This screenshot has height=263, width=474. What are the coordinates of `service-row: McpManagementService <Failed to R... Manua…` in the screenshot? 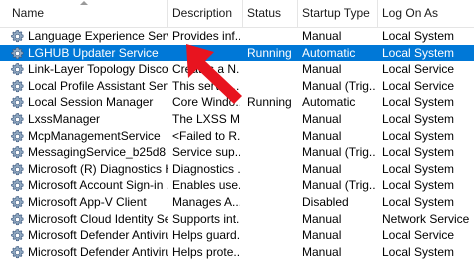 It's located at (237, 136).